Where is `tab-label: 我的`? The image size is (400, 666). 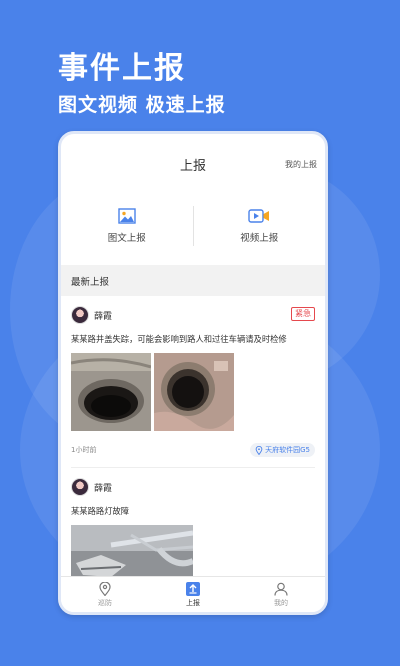
tab-label: 我的 is located at coordinates (281, 602).